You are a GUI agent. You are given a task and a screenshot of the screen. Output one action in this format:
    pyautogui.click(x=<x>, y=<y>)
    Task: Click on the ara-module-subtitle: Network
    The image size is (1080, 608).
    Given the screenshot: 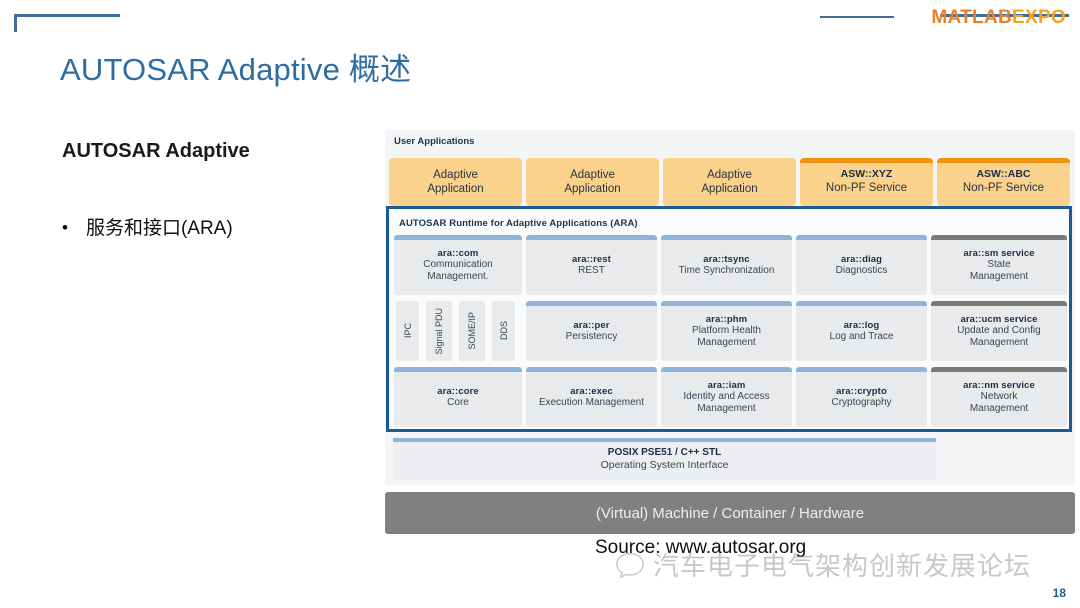 What is the action you would take?
    pyautogui.click(x=999, y=396)
    